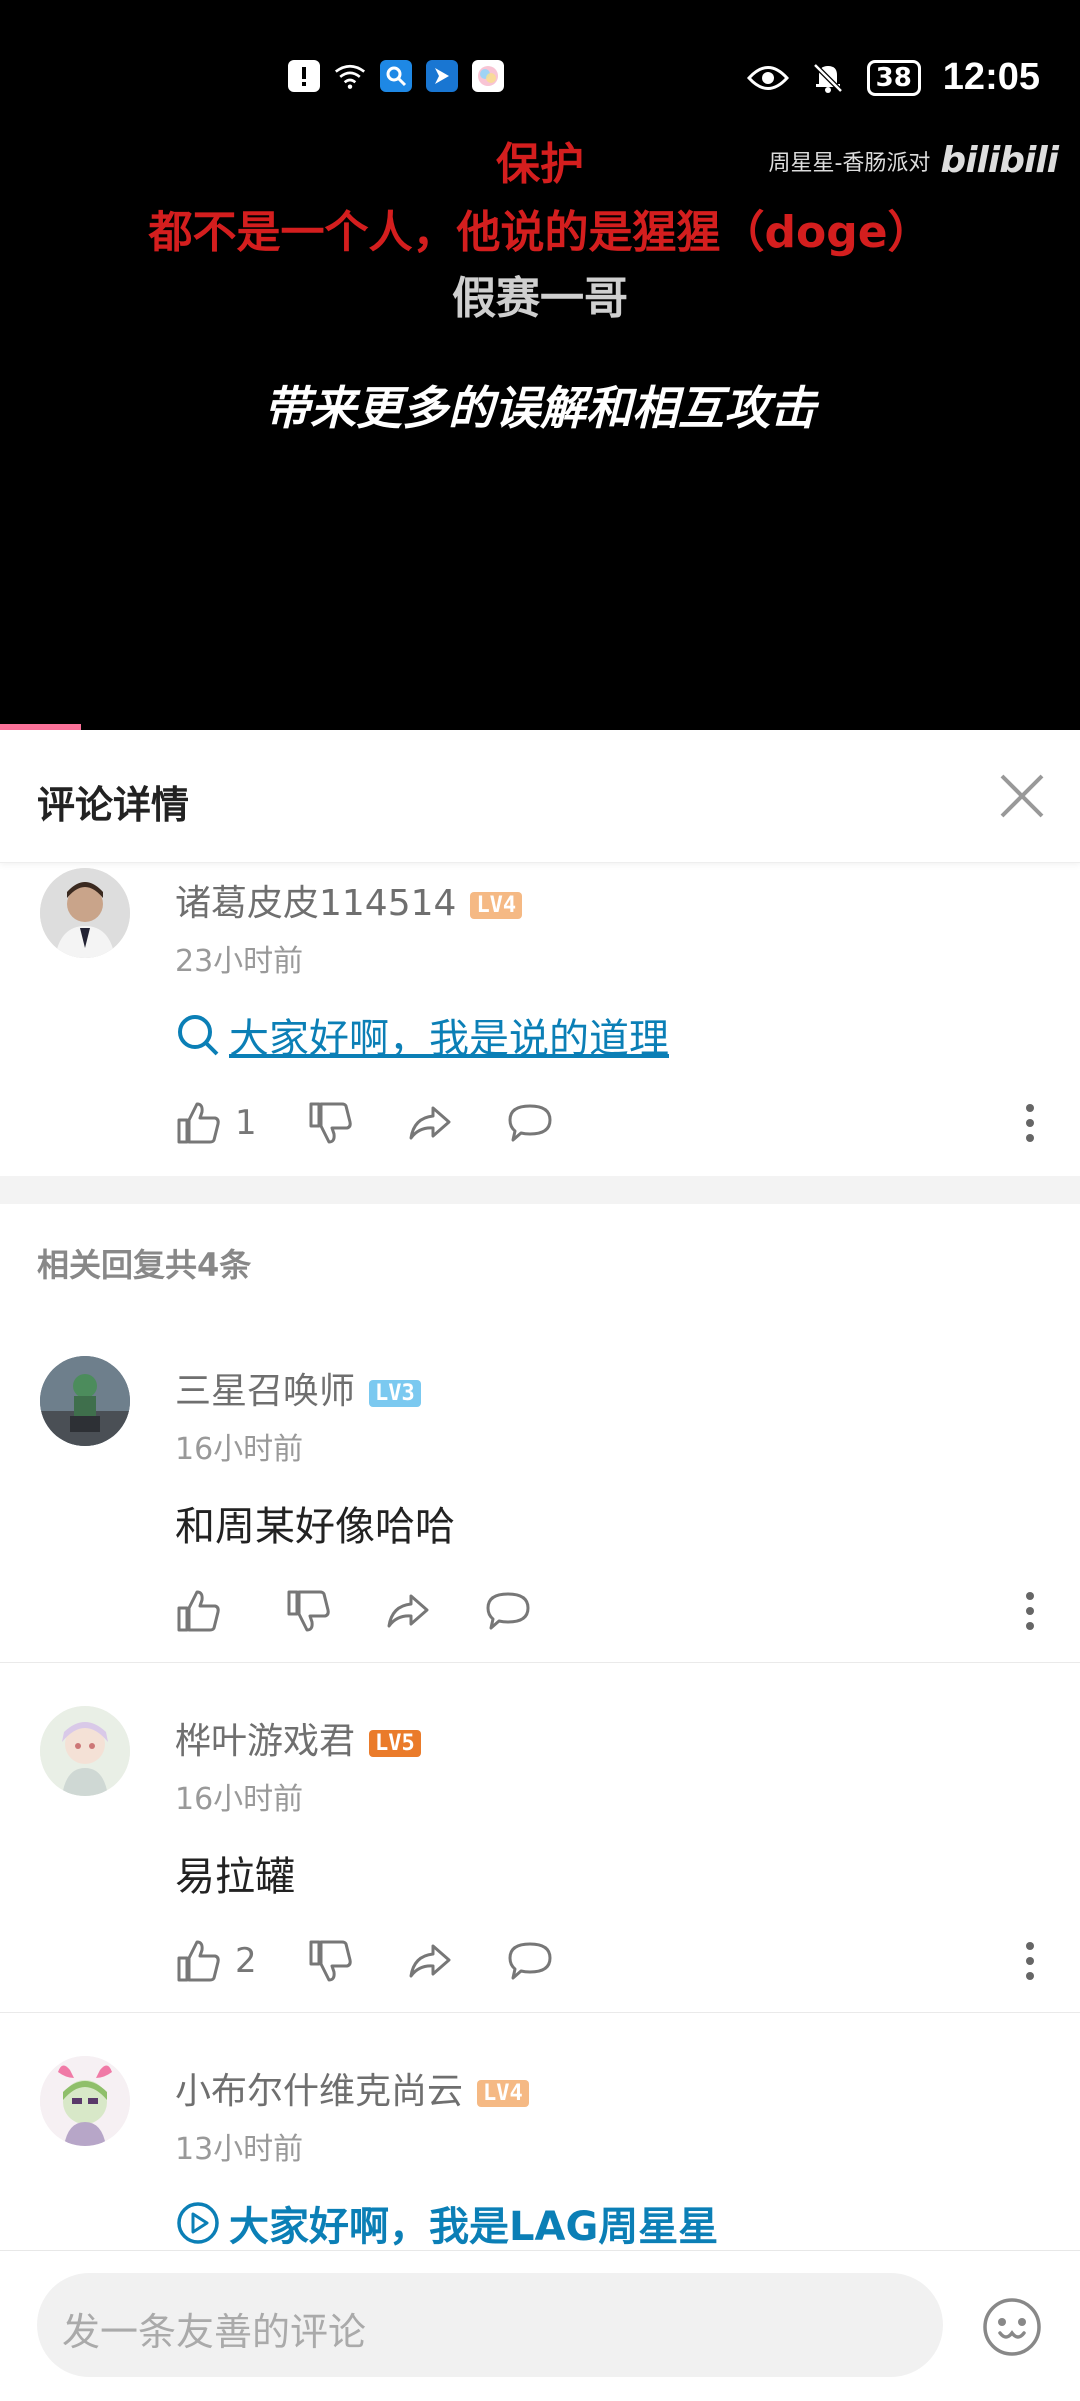  Describe the element at coordinates (991, 77) in the screenshot. I see `clock: 12:05` at that location.